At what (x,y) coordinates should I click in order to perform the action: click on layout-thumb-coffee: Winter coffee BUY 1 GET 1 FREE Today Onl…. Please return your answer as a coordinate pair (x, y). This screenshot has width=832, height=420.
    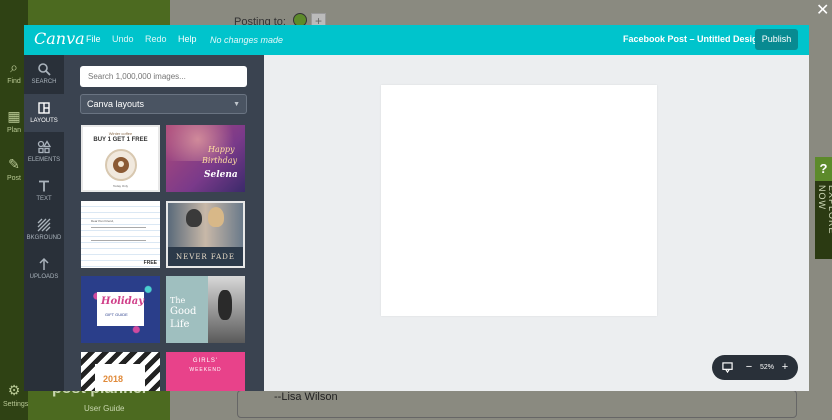
    Looking at the image, I should click on (120, 158).